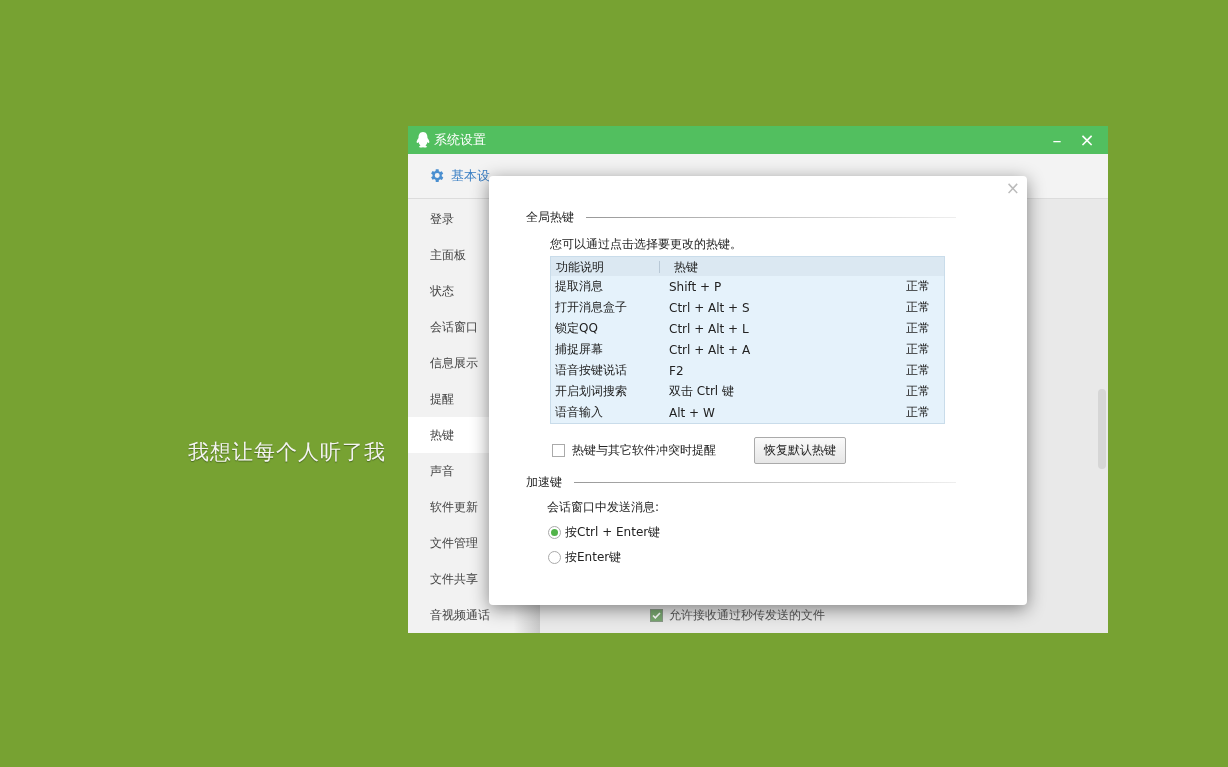 This screenshot has height=767, width=1228. I want to click on table-cell-text: Ctrl + Alt + A, so click(710, 349).